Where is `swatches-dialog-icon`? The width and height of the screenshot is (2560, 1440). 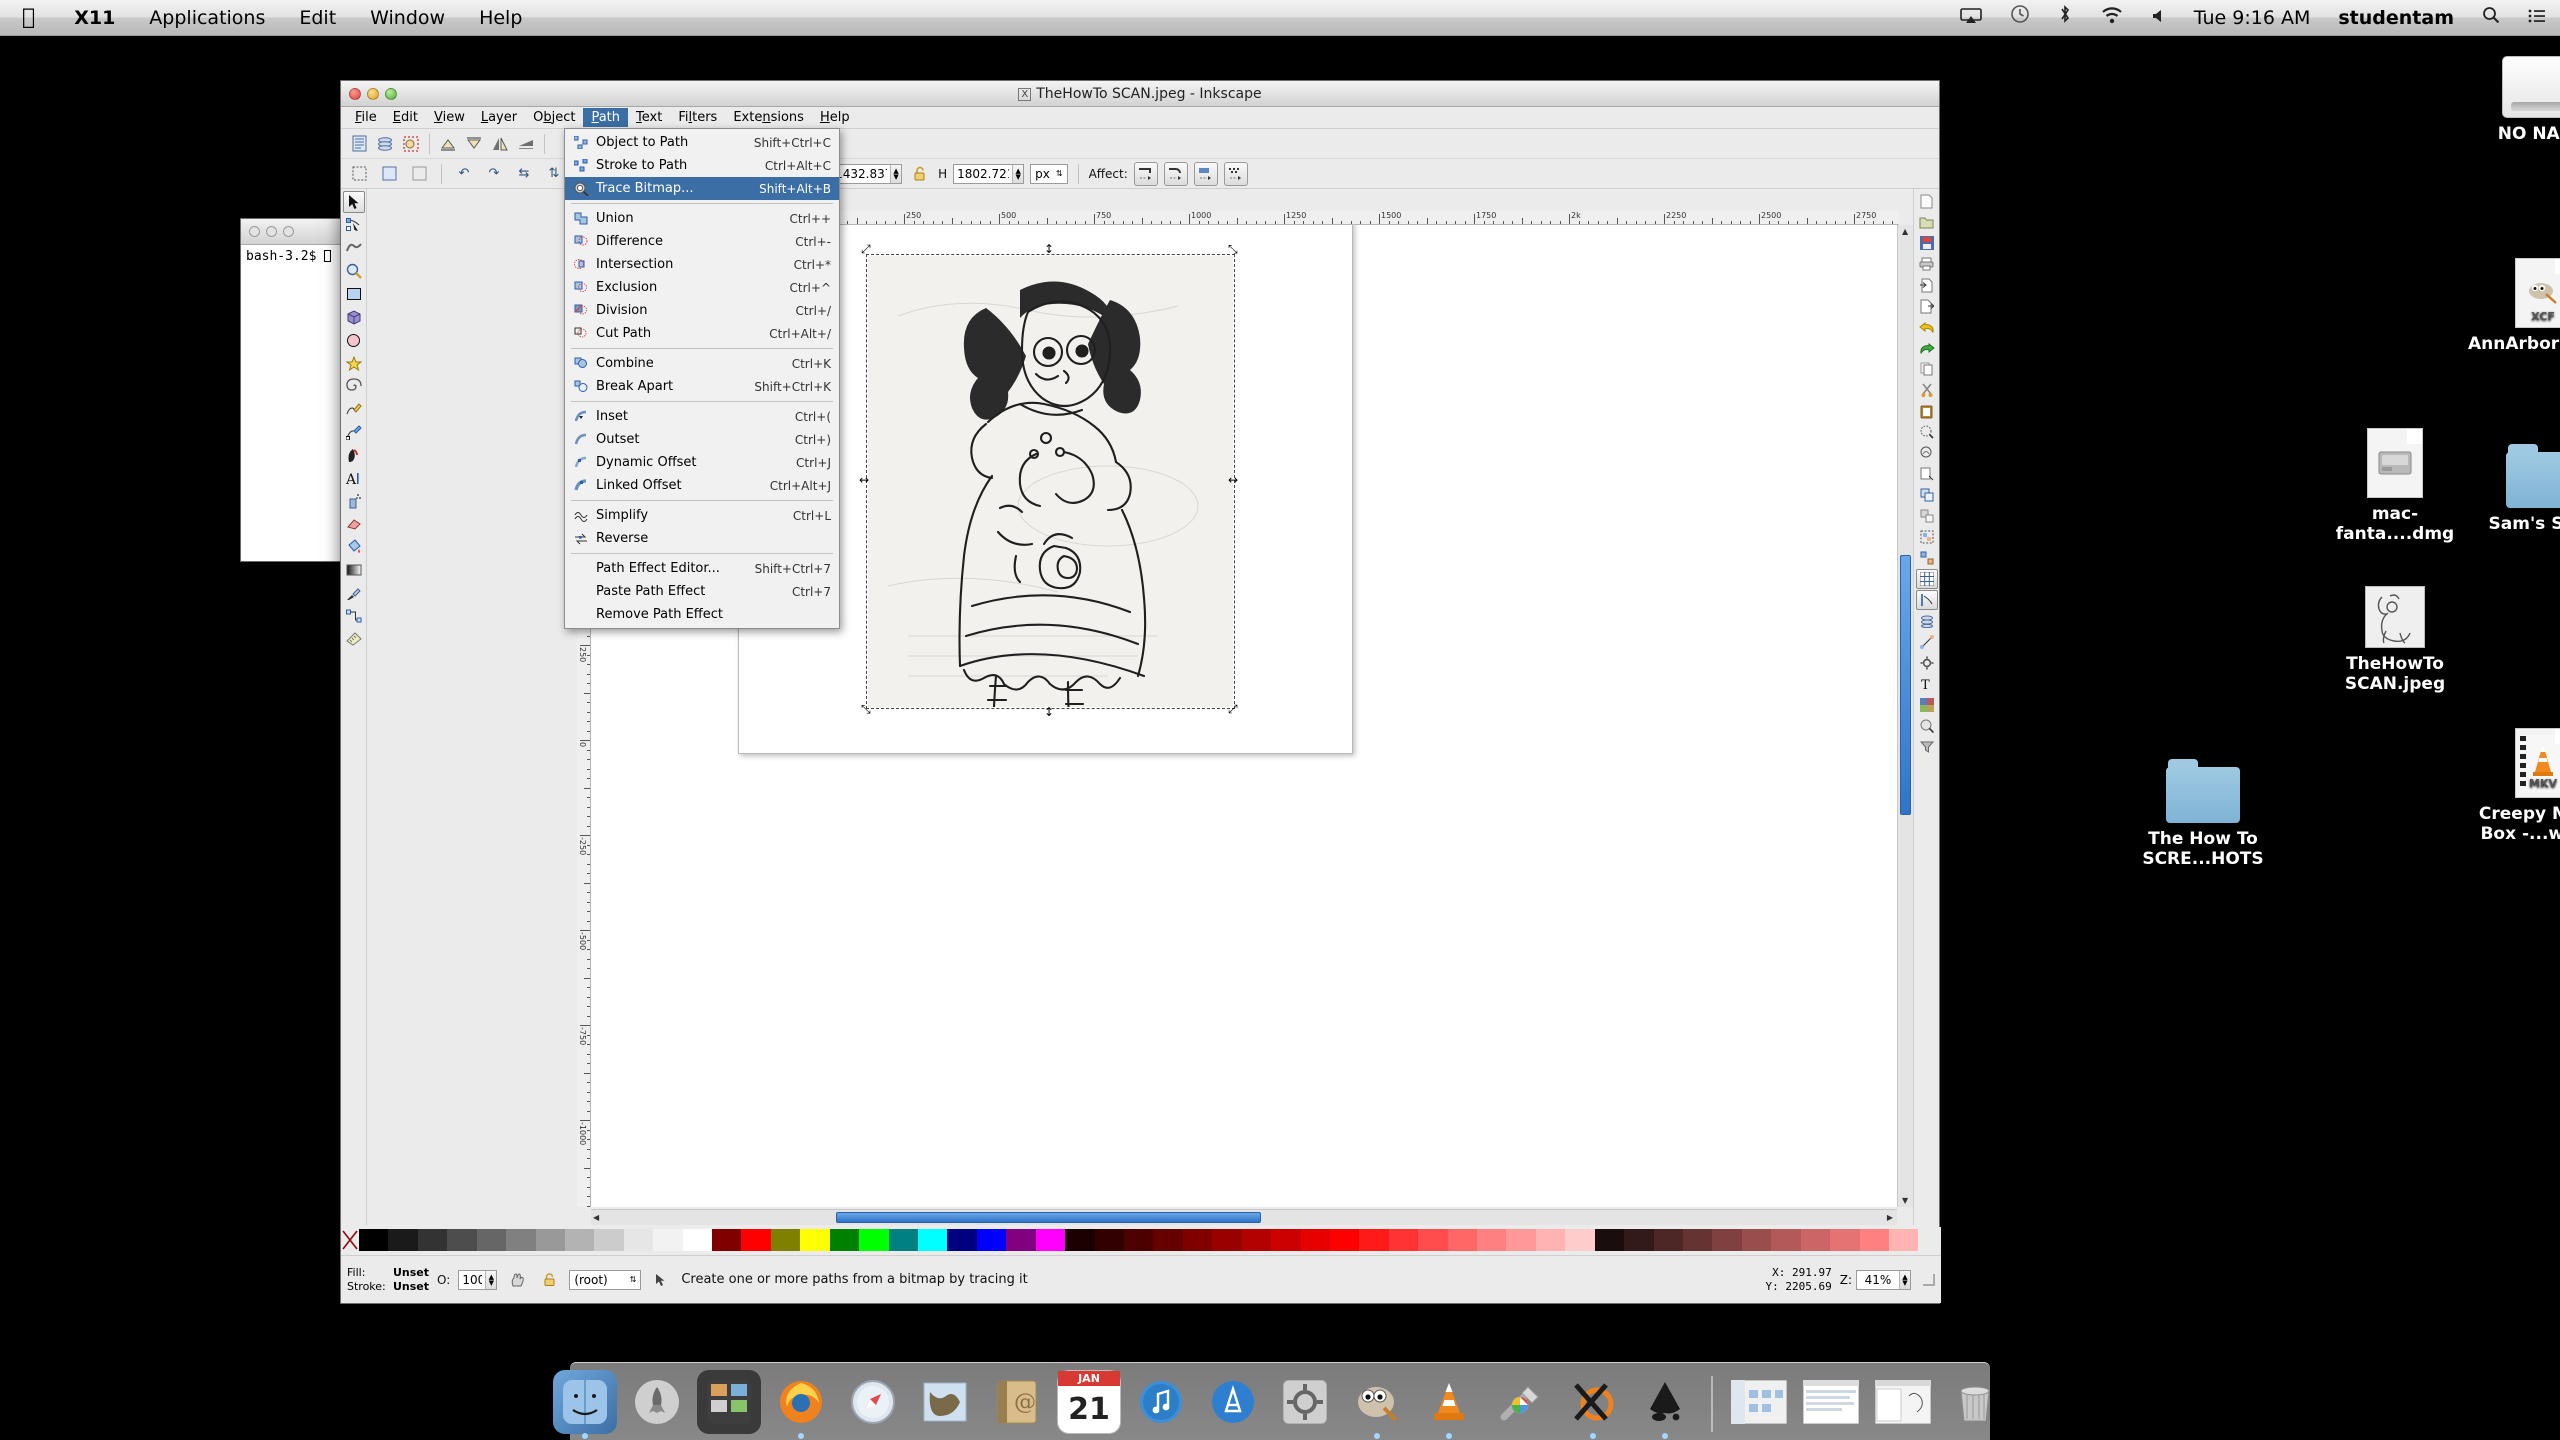 swatches-dialog-icon is located at coordinates (1927, 705).